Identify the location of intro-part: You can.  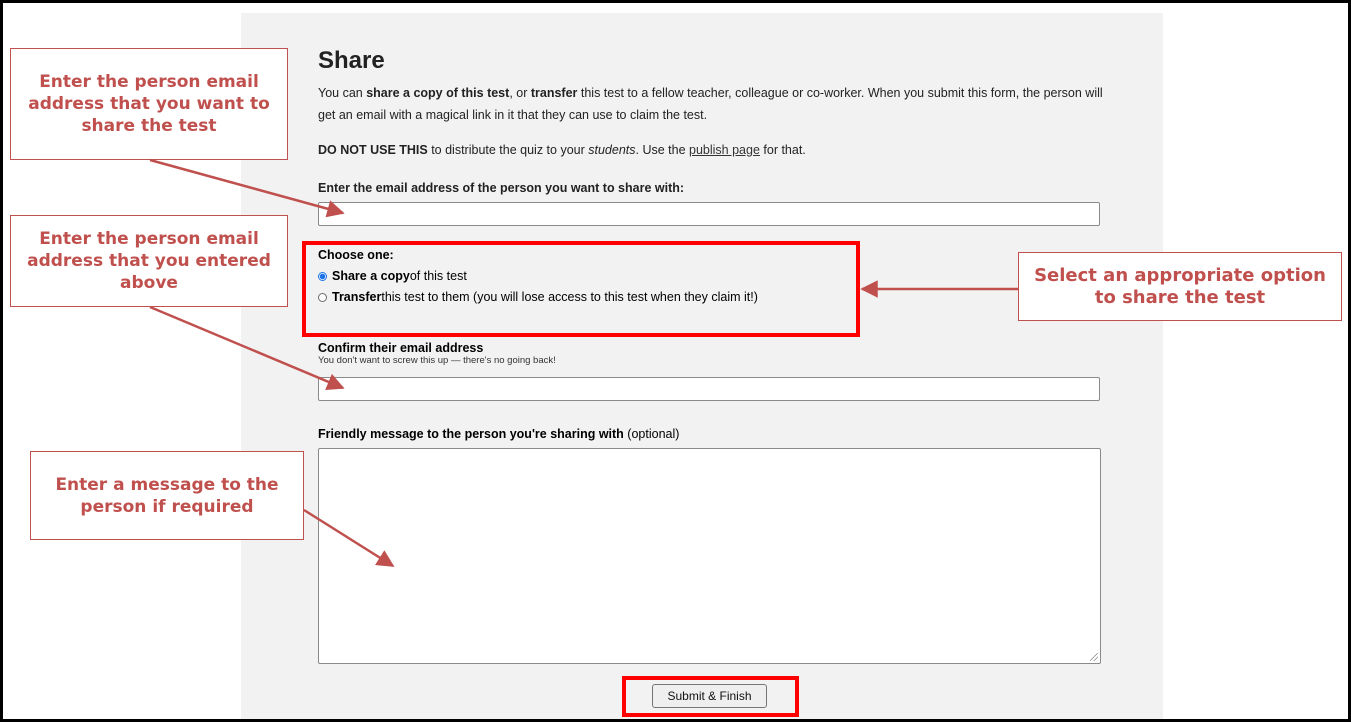
(342, 93).